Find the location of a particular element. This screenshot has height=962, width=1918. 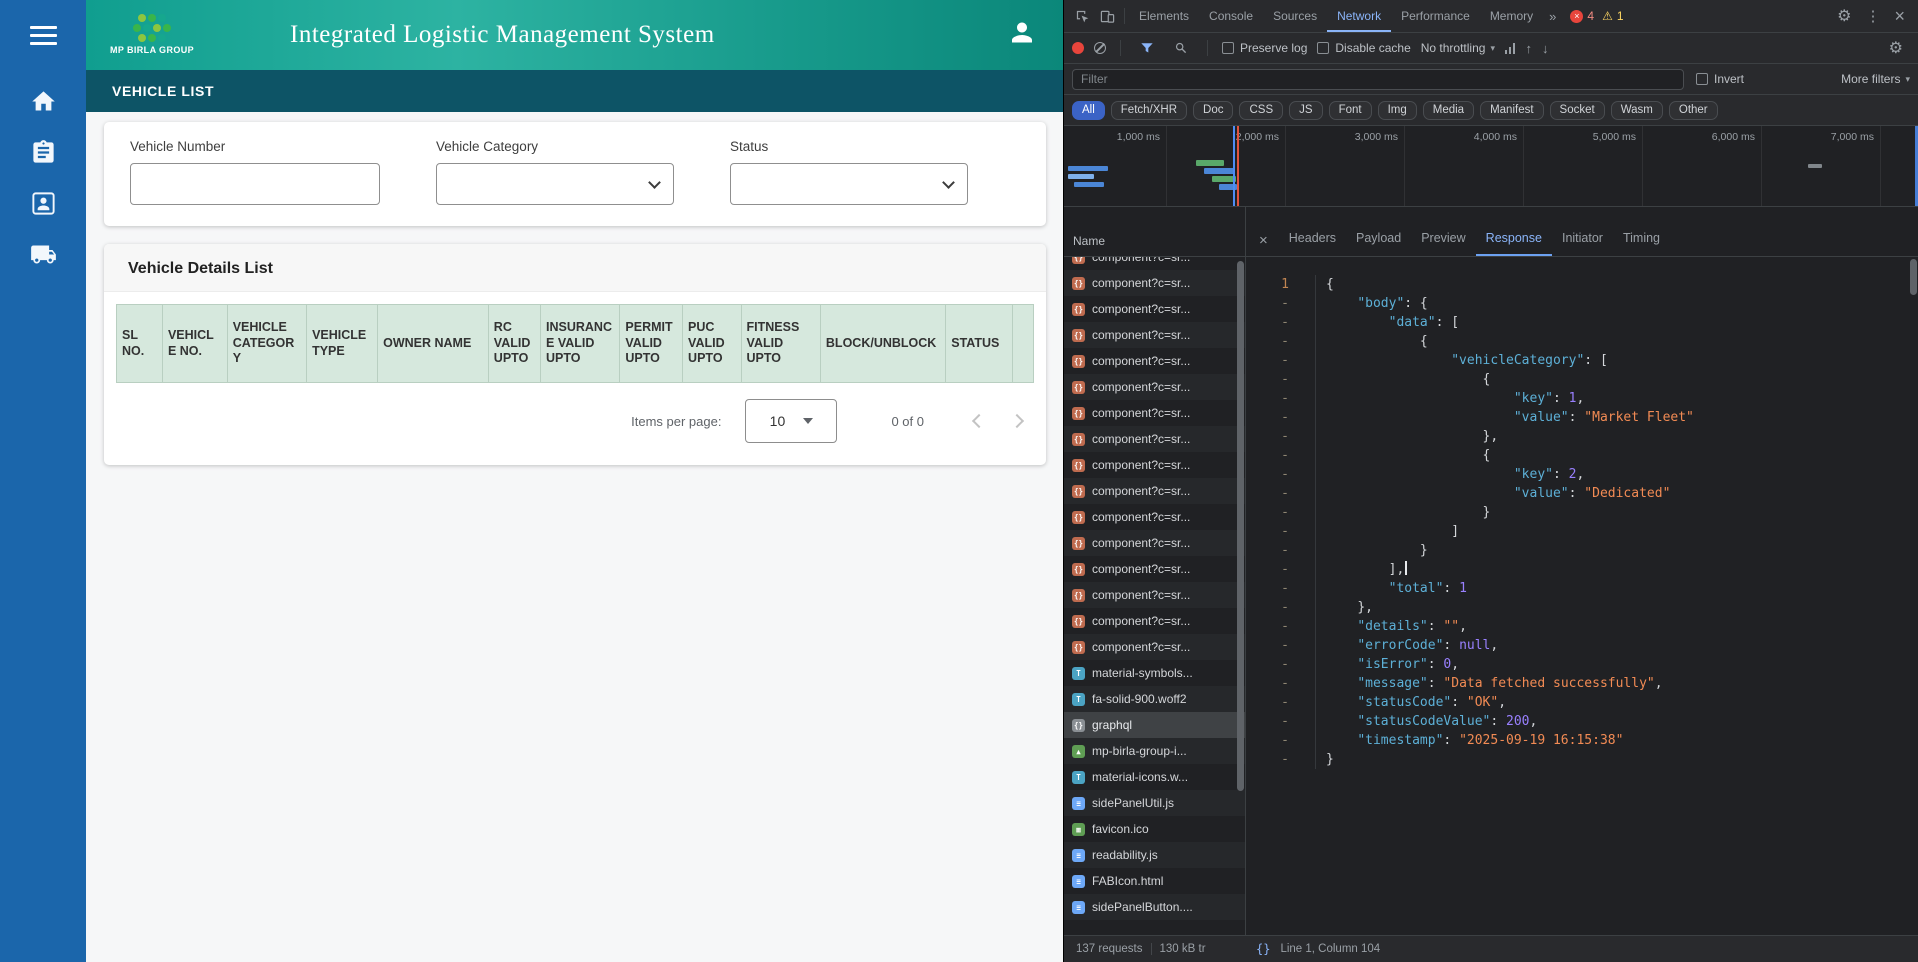

filter-chip-font: Font is located at coordinates (1350, 110).